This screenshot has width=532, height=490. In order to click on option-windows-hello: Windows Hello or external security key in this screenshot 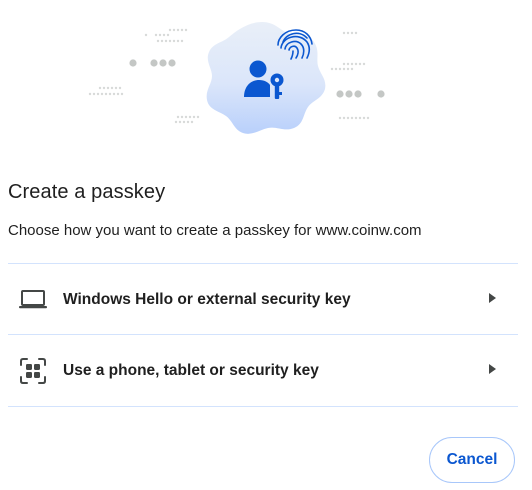, I will do `click(263, 300)`.